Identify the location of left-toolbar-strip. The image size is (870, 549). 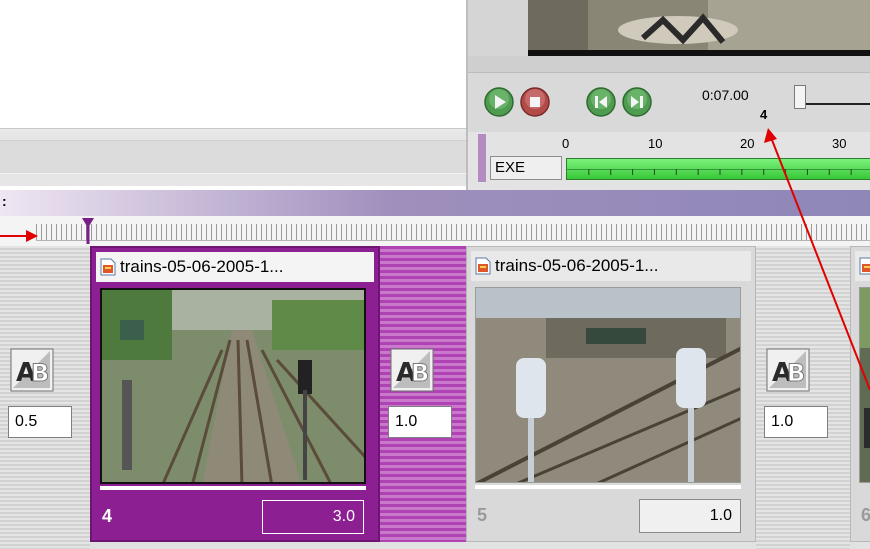
(233, 159).